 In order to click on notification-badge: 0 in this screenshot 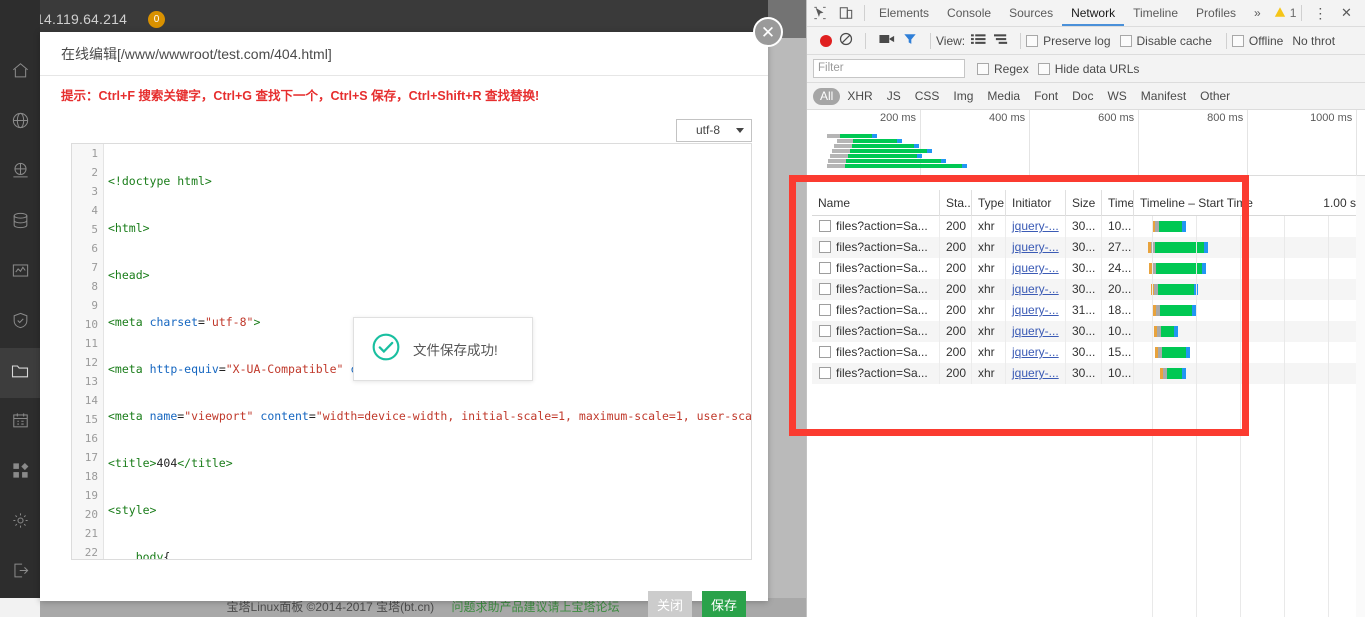, I will do `click(156, 19)`.